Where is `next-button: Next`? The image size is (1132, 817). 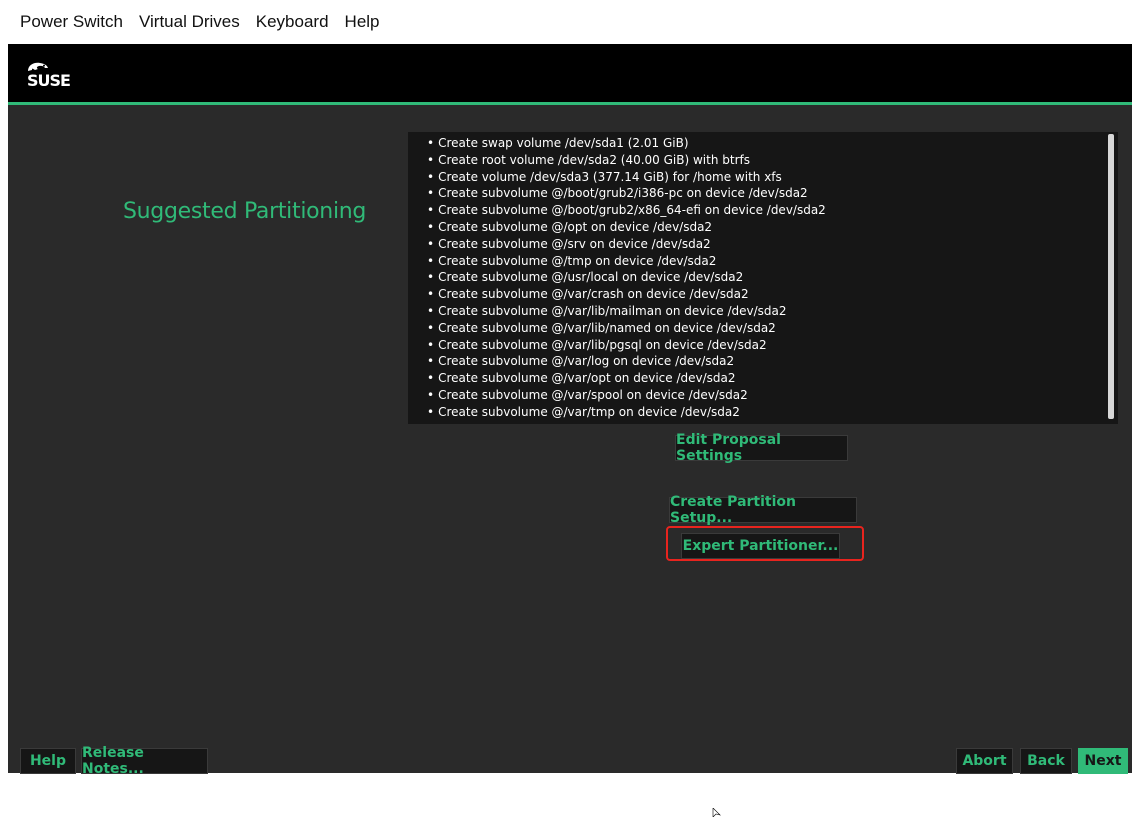 next-button: Next is located at coordinates (1103, 761).